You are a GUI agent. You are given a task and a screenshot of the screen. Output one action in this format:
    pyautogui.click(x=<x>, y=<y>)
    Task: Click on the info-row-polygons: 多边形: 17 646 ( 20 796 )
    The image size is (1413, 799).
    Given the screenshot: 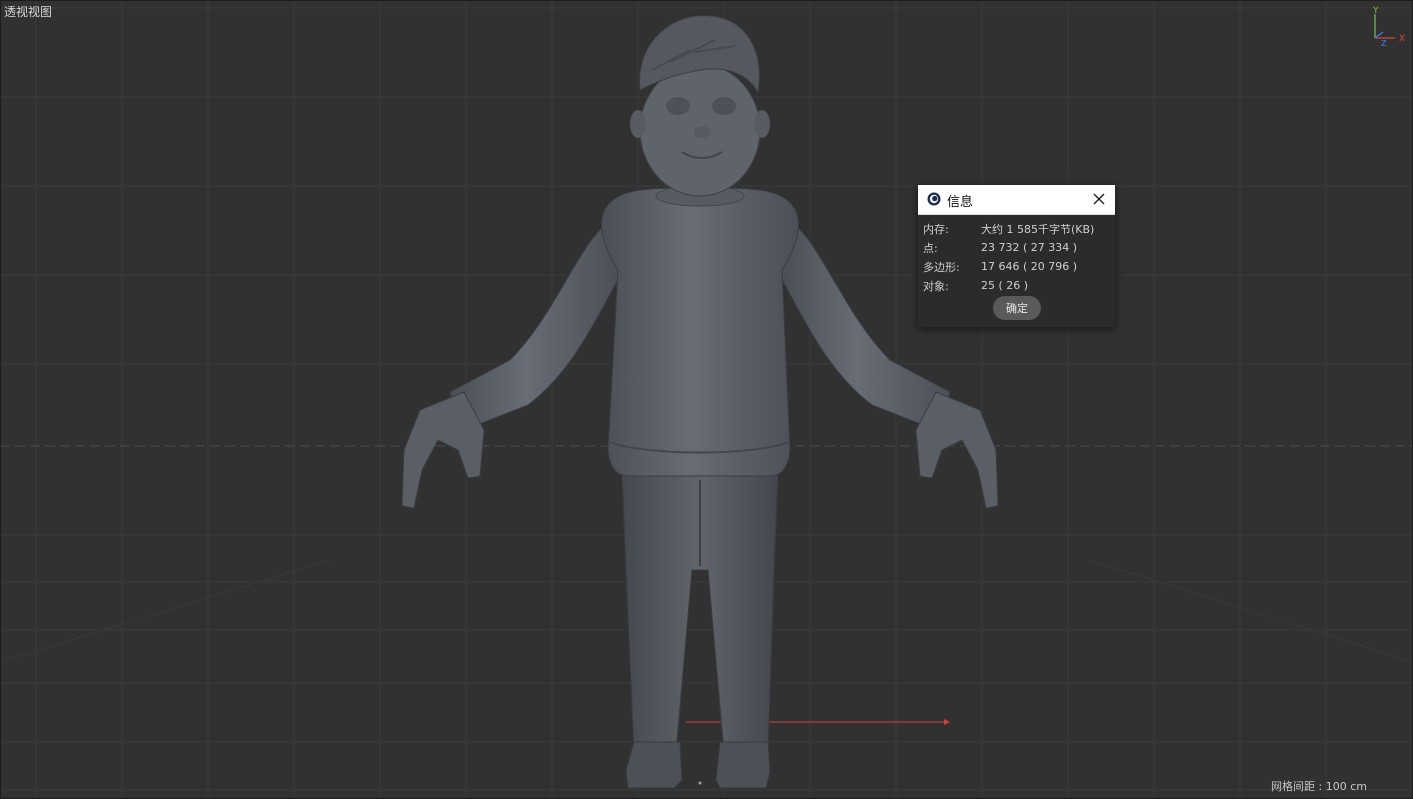 What is the action you would take?
    pyautogui.click(x=1019, y=266)
    